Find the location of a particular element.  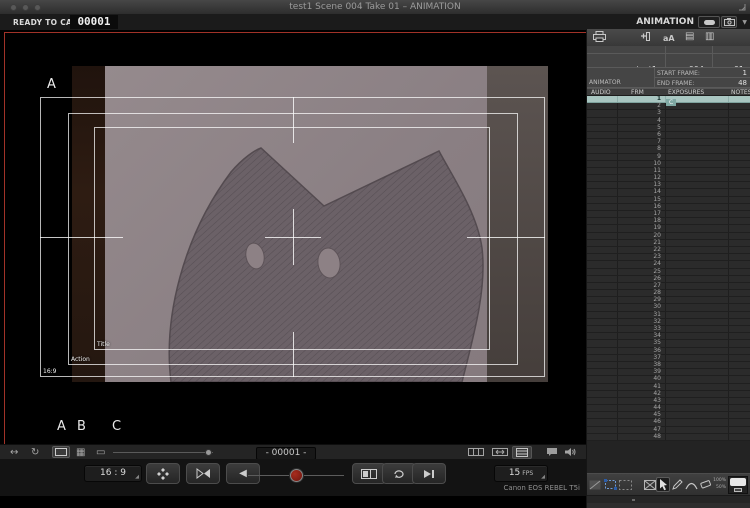

xsheet-row: 26 is located at coordinates (668, 279).